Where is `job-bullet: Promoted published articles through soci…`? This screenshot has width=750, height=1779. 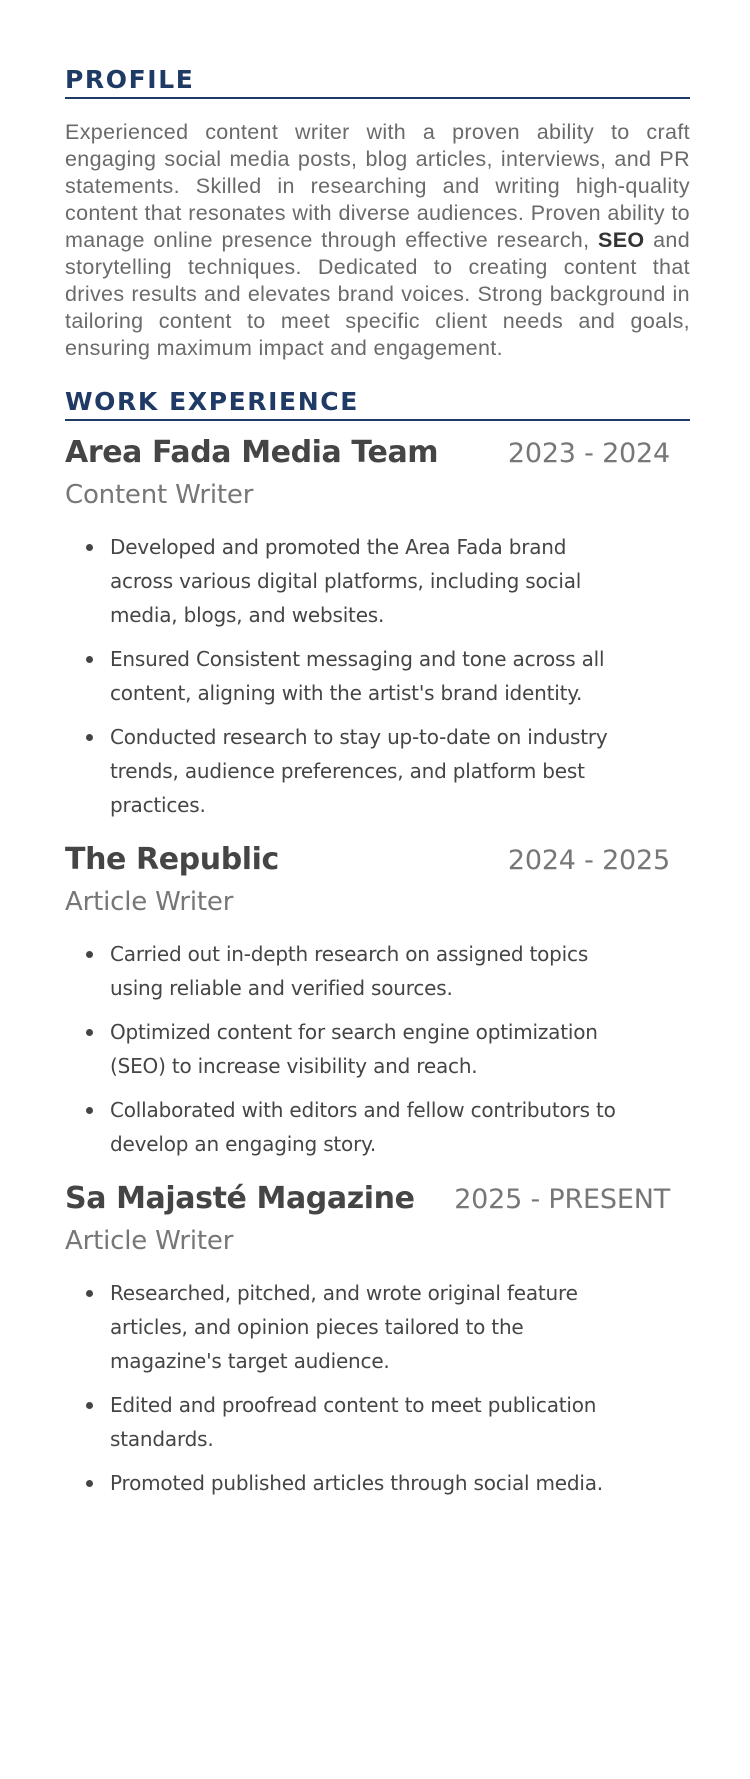
job-bullet: Promoted published articles through soci… is located at coordinates (345, 1483).